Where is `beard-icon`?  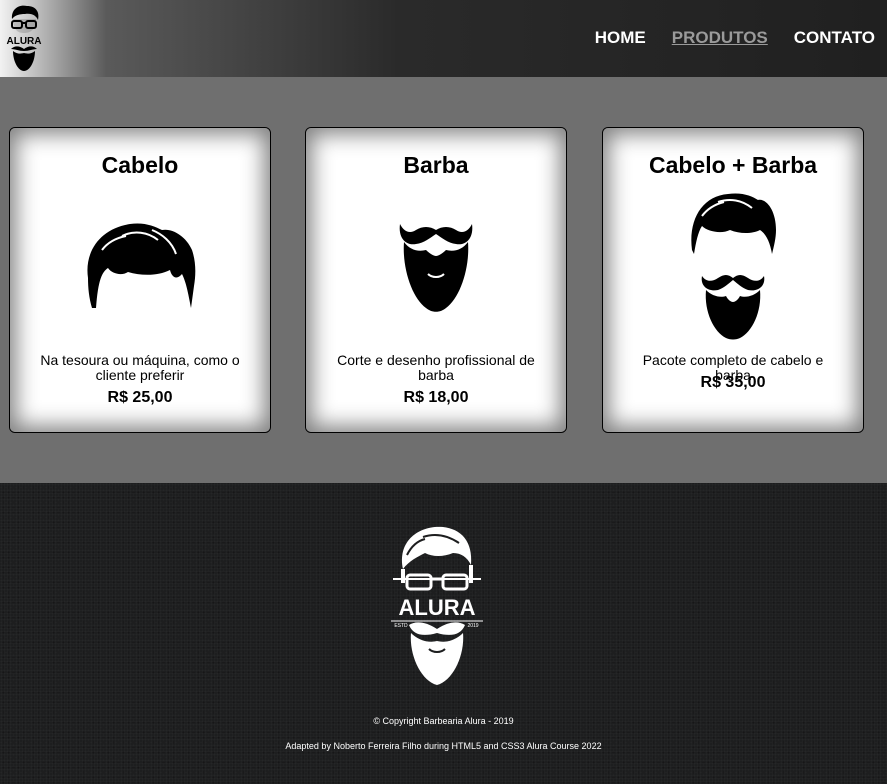
beard-icon is located at coordinates (436, 266).